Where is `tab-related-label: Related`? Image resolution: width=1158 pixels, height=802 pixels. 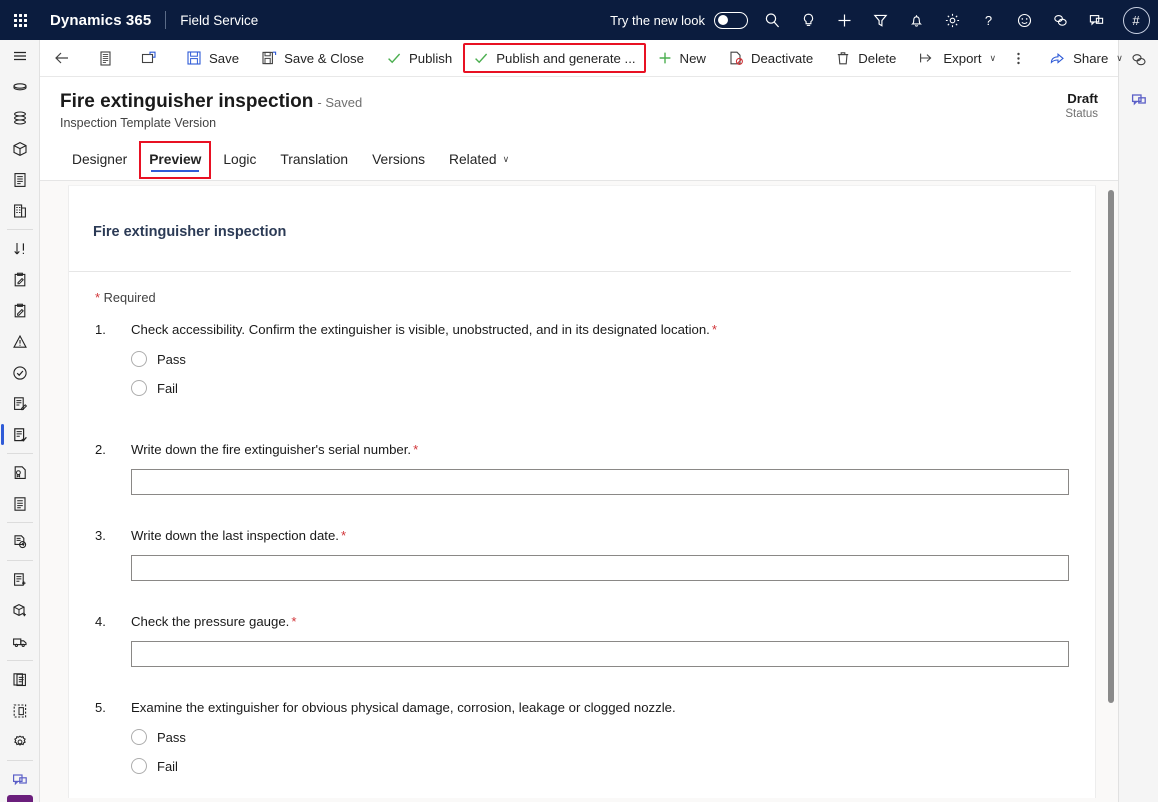
tab-related-label: Related is located at coordinates (473, 159).